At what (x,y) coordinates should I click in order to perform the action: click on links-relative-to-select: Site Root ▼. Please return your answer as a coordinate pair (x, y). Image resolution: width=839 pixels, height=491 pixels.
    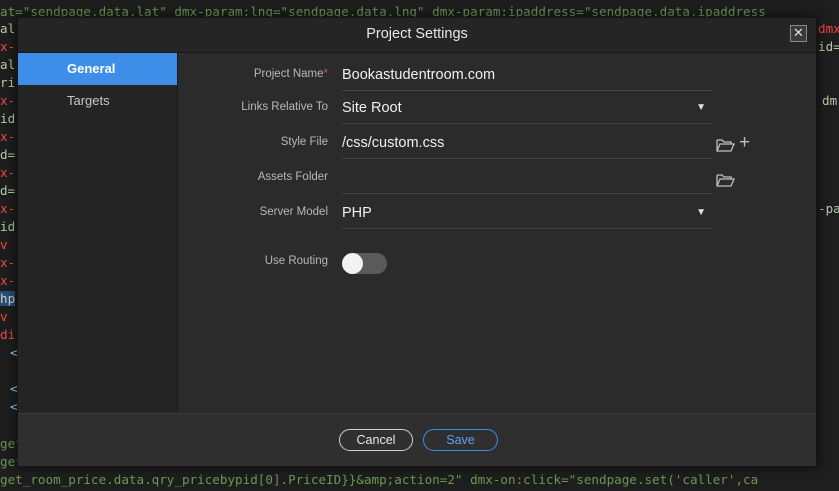
    Looking at the image, I should click on (527, 107).